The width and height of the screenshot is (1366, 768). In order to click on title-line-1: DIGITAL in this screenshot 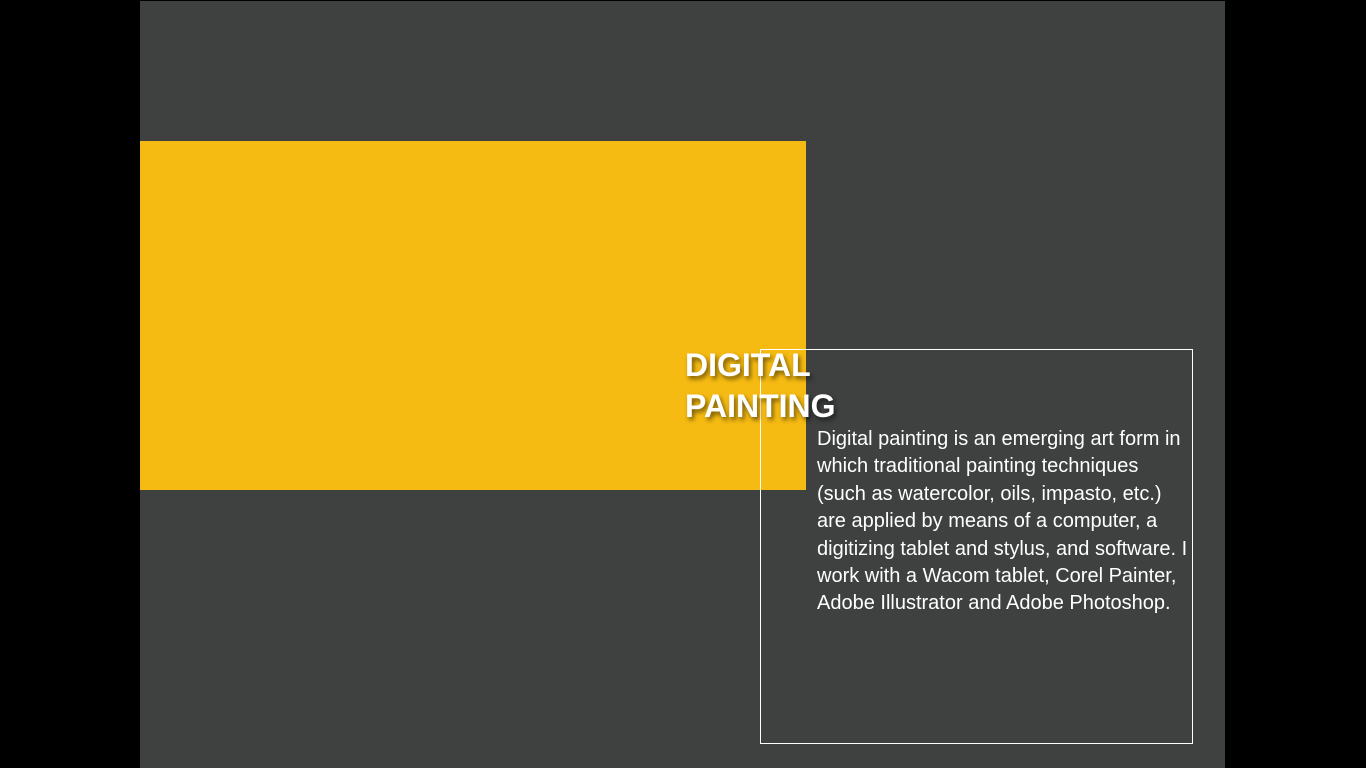, I will do `click(748, 365)`.